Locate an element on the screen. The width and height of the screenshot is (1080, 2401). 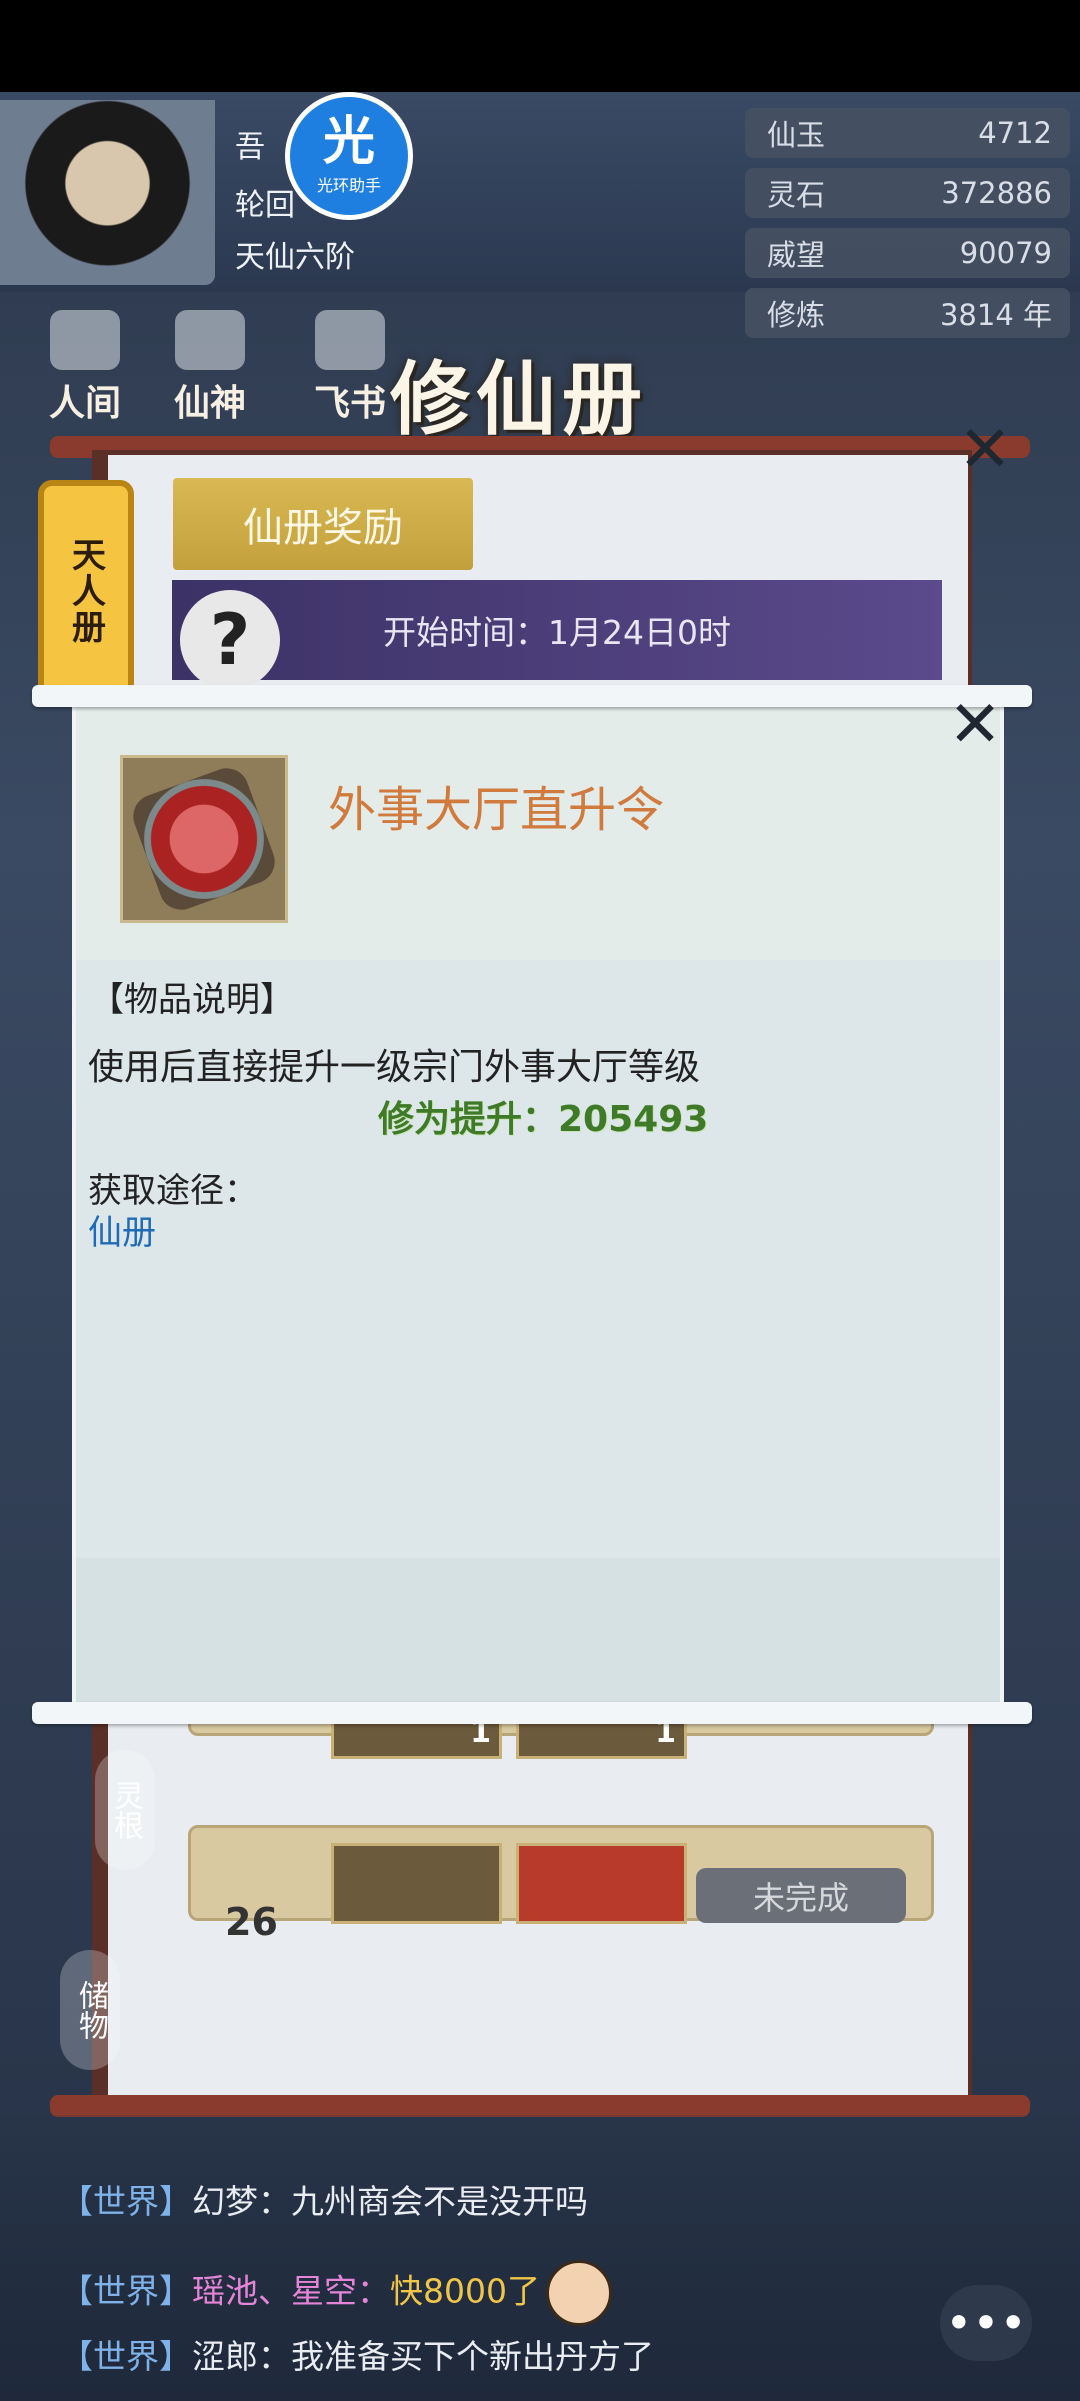
tab-tianren: 天人册 is located at coordinates (86, 591).